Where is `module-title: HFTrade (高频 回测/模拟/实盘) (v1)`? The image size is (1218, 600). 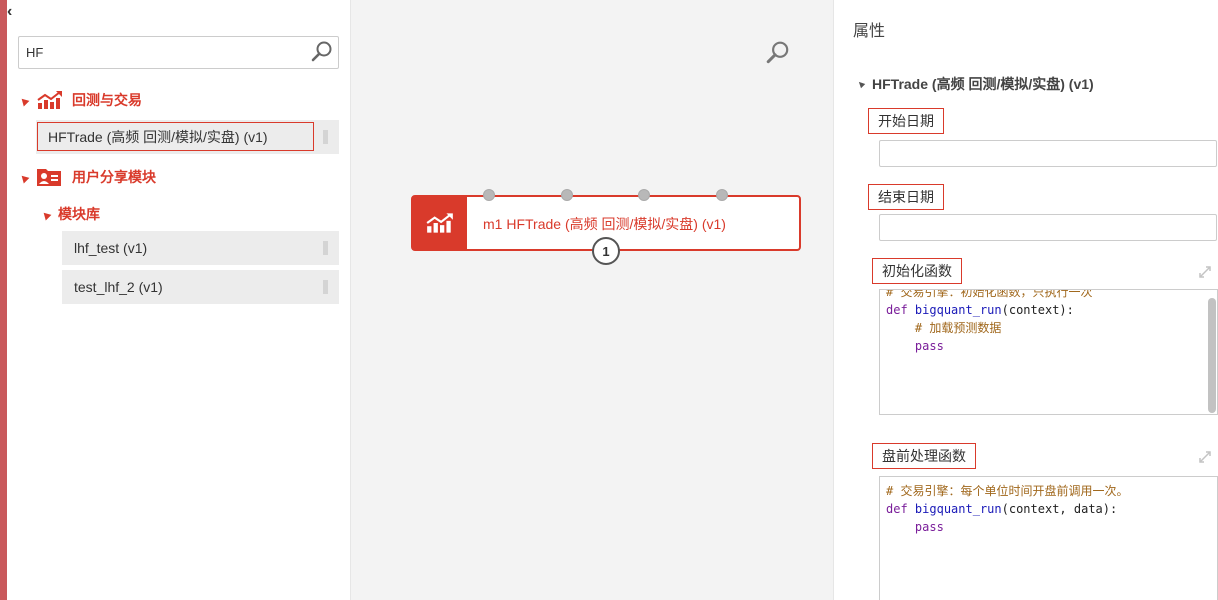
module-title: HFTrade (高频 回测/模拟/实盘) (v1) is located at coordinates (983, 84).